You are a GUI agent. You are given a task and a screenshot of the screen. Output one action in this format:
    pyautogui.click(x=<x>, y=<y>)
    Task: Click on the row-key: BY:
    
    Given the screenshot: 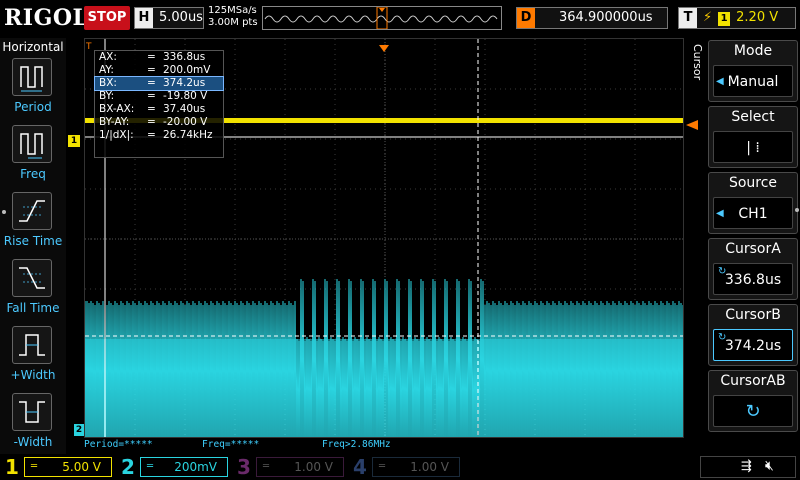 What is the action you would take?
    pyautogui.click(x=107, y=96)
    